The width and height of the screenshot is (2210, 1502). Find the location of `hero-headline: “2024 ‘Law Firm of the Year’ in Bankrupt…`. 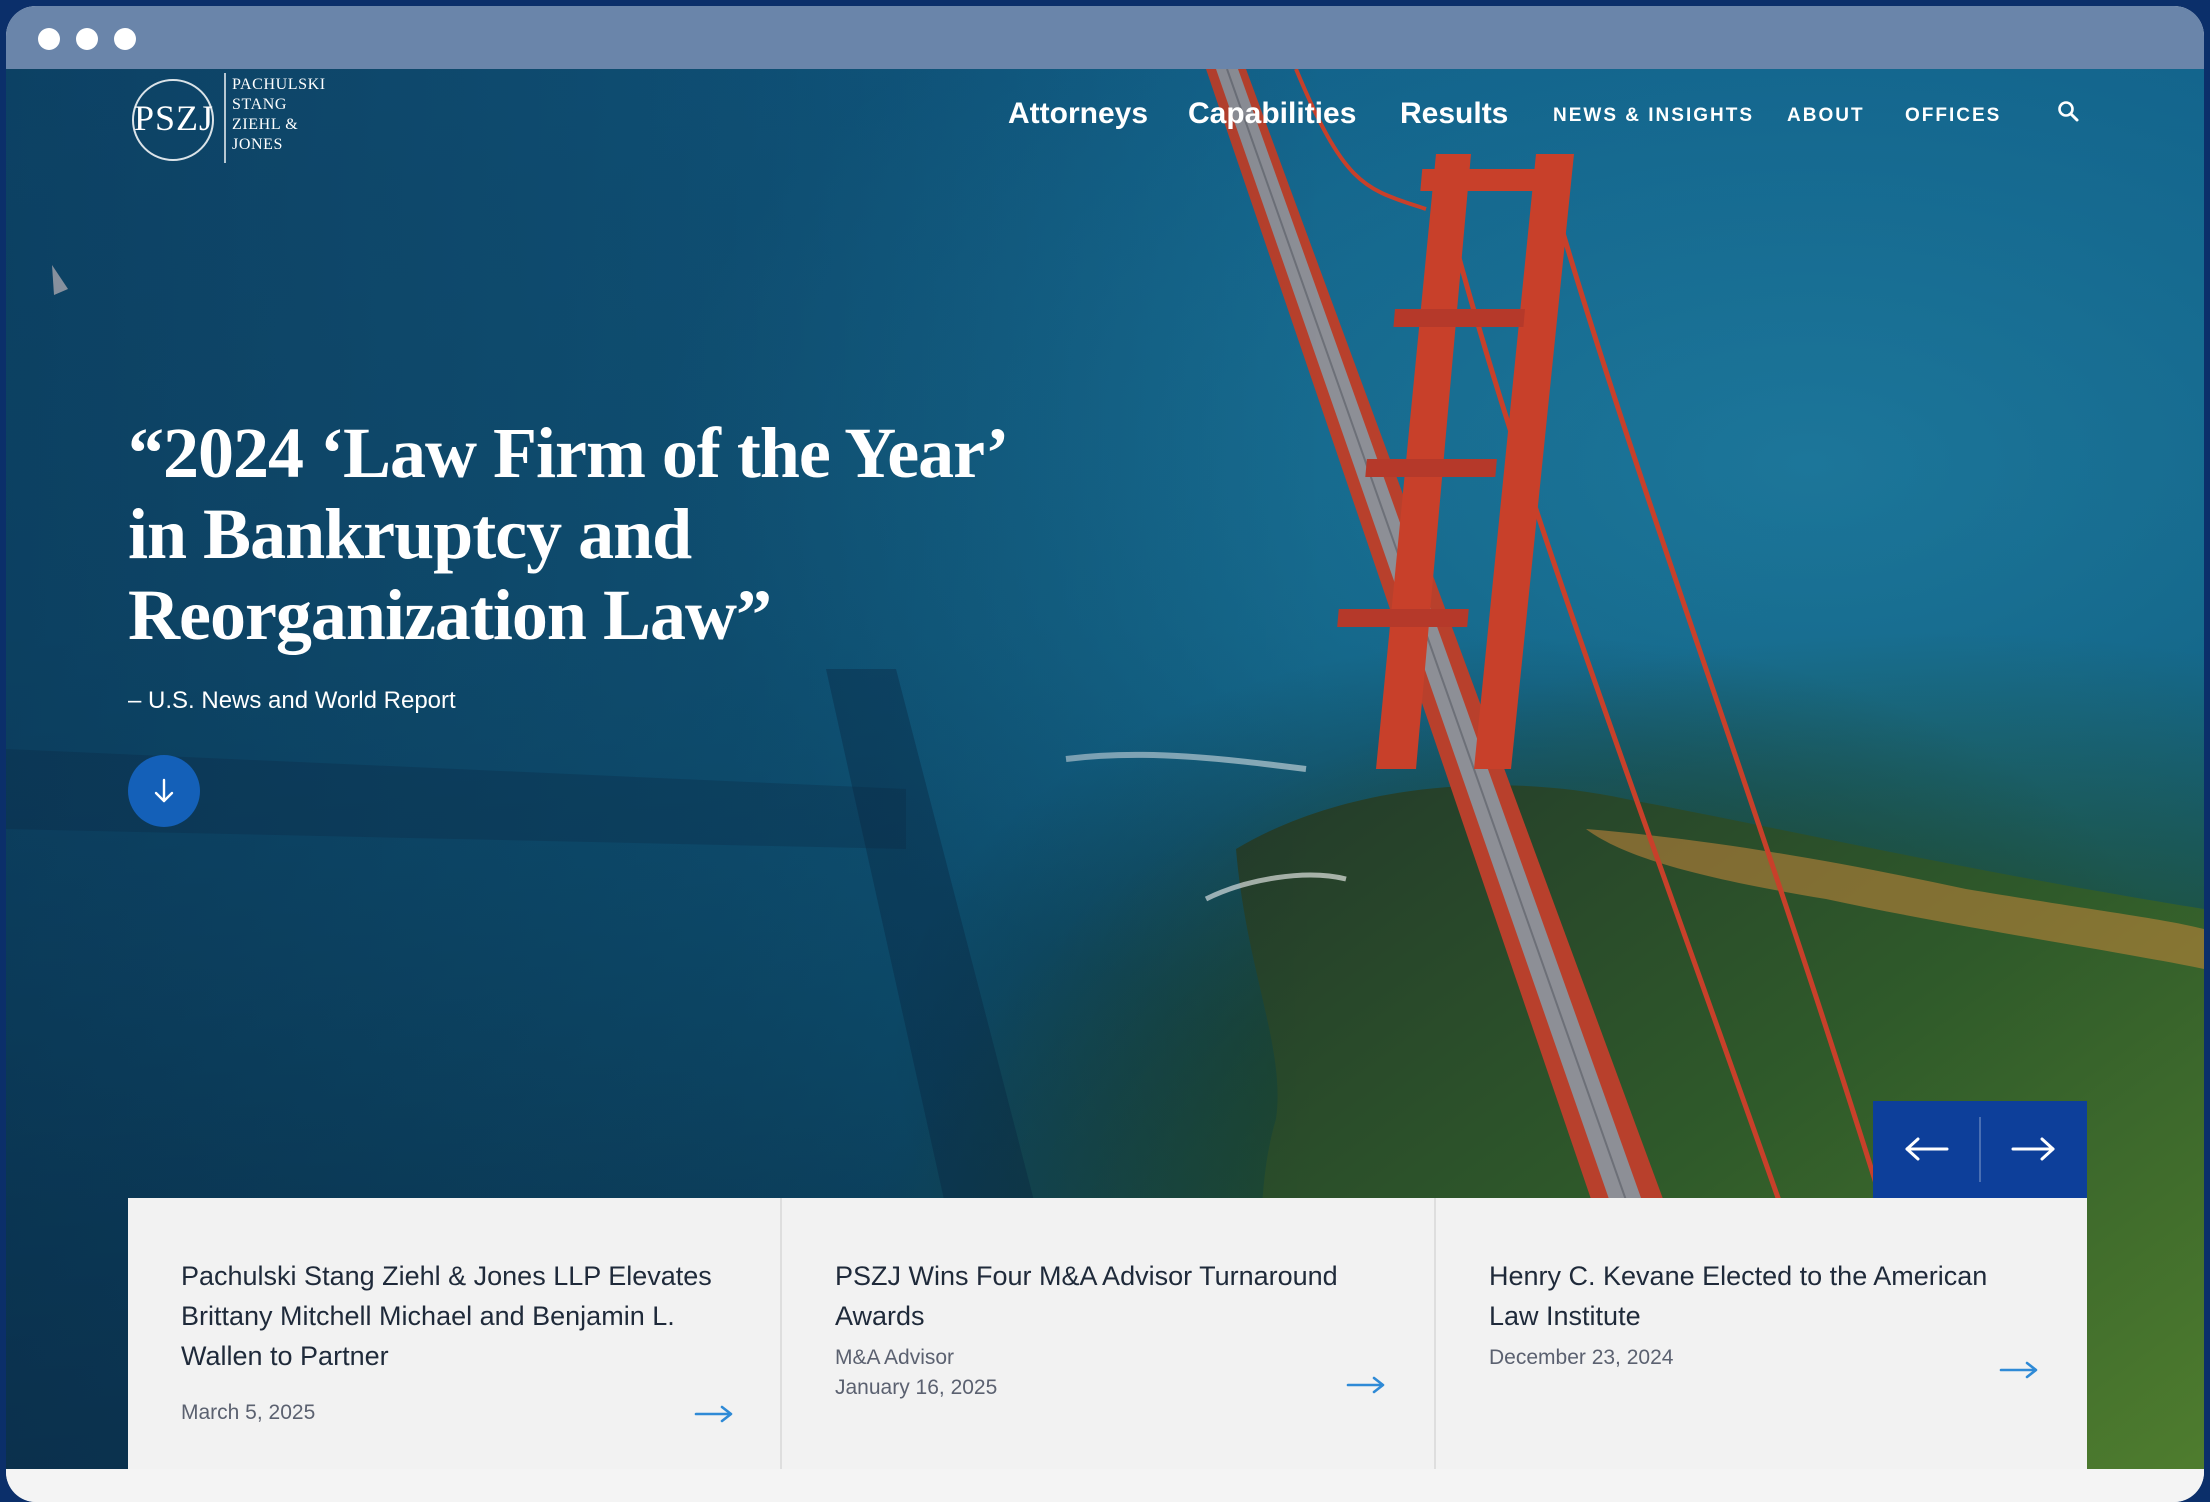

hero-headline: “2024 ‘Law Firm of the Year’ in Bankrupt… is located at coordinates (566, 534).